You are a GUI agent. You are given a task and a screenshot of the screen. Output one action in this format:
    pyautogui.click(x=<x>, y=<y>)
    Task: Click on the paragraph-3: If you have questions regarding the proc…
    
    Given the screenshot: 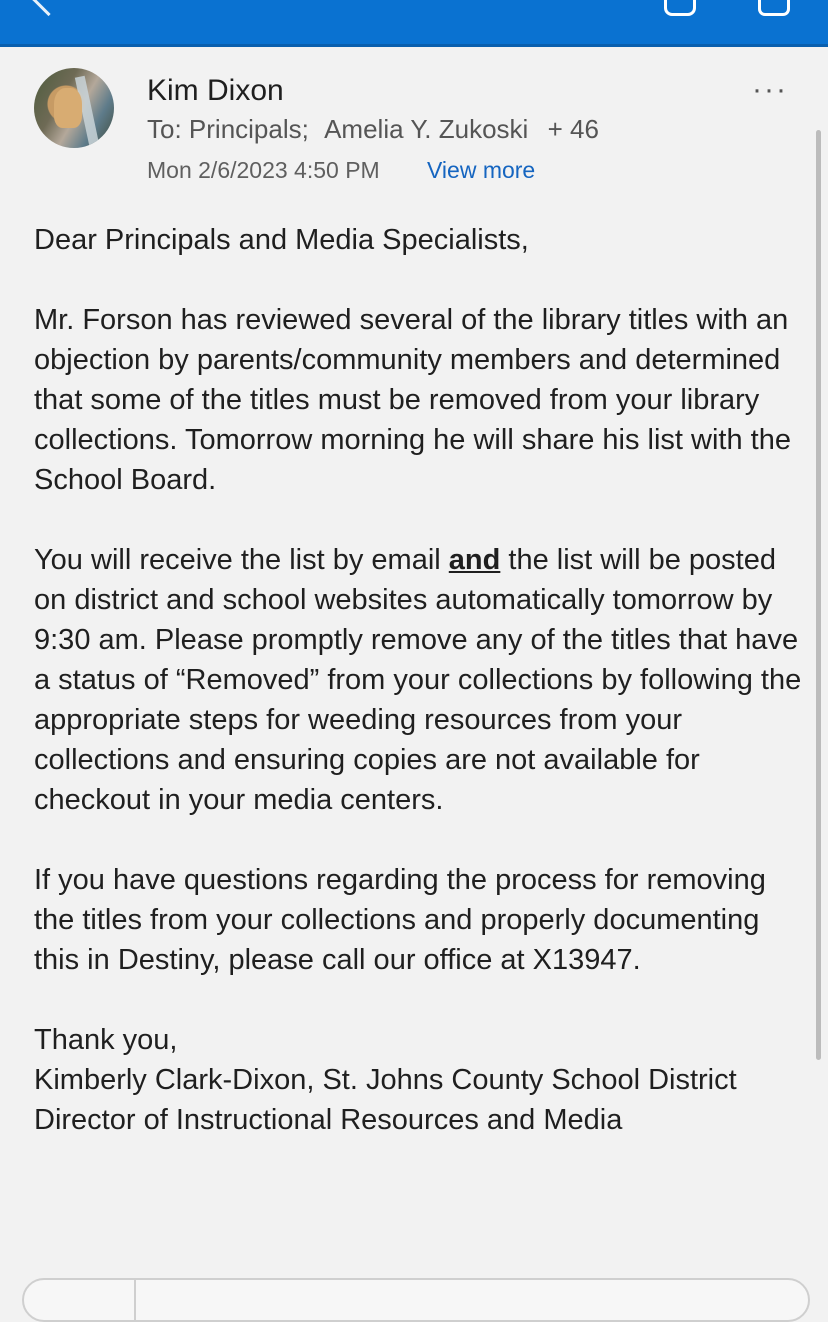 What is the action you would take?
    pyautogui.click(x=400, y=920)
    